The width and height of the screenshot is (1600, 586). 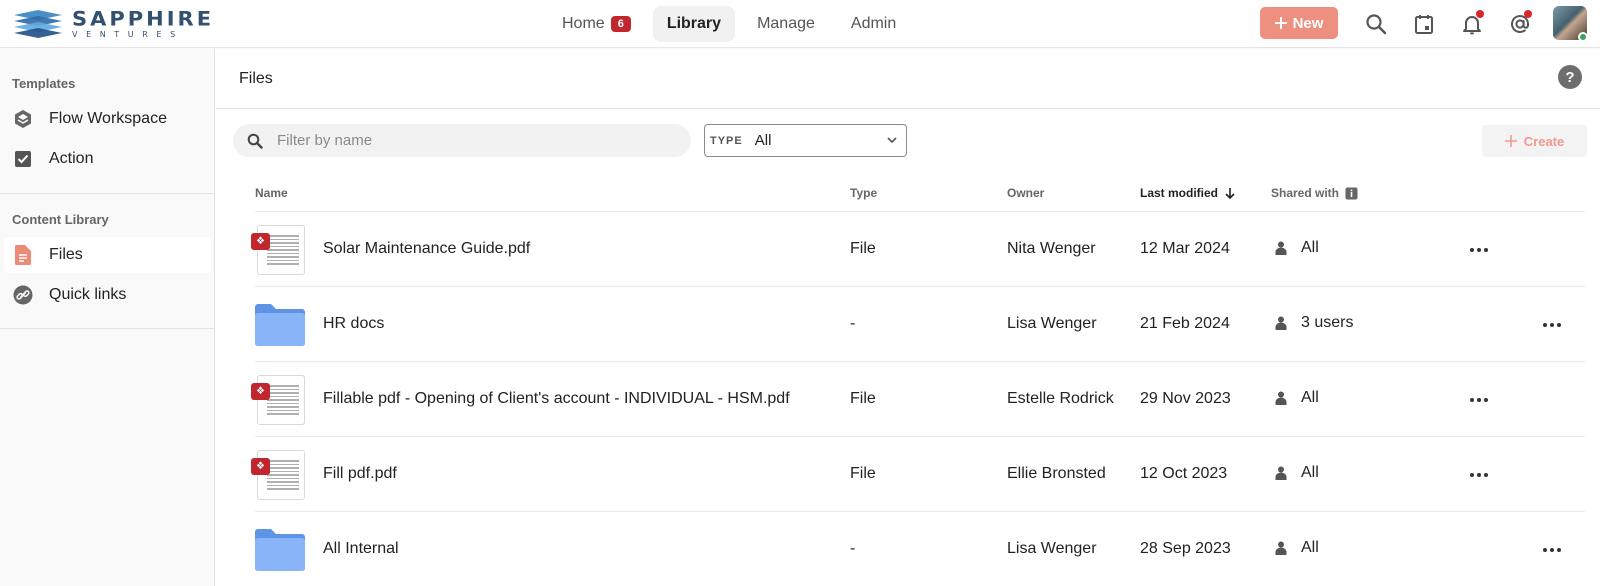 What do you see at coordinates (143, 19) in the screenshot?
I see `brand-name: SAPPHIRE` at bounding box center [143, 19].